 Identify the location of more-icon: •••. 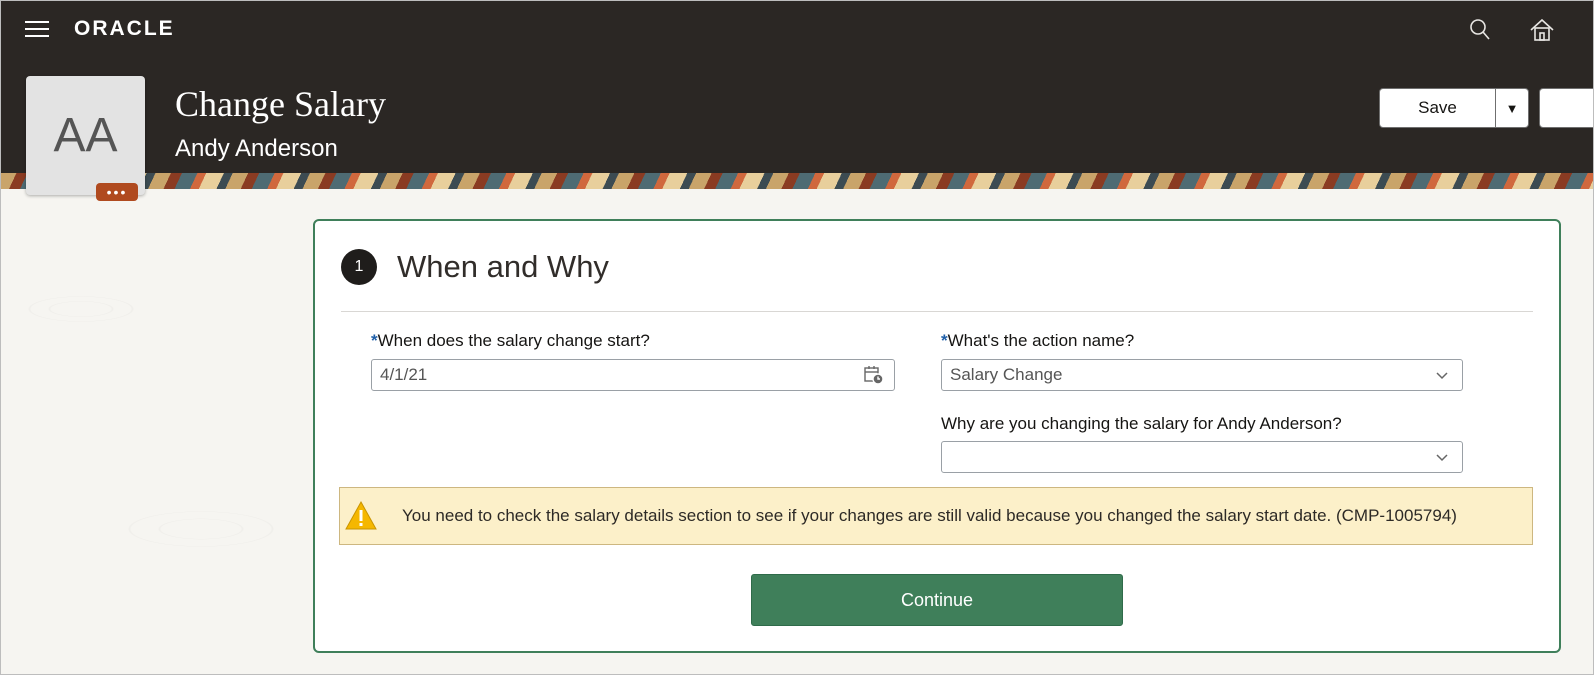
(117, 192).